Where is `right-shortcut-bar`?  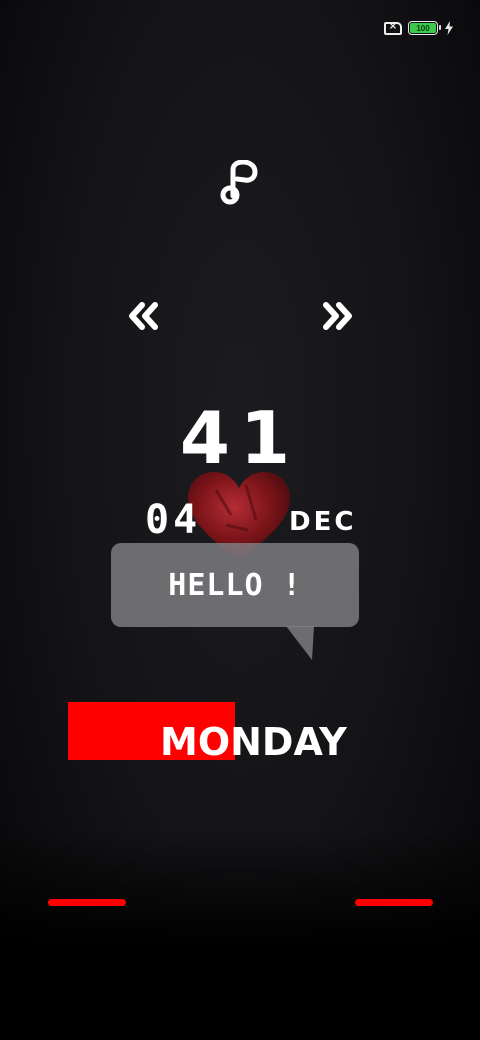
right-shortcut-bar is located at coordinates (394, 902).